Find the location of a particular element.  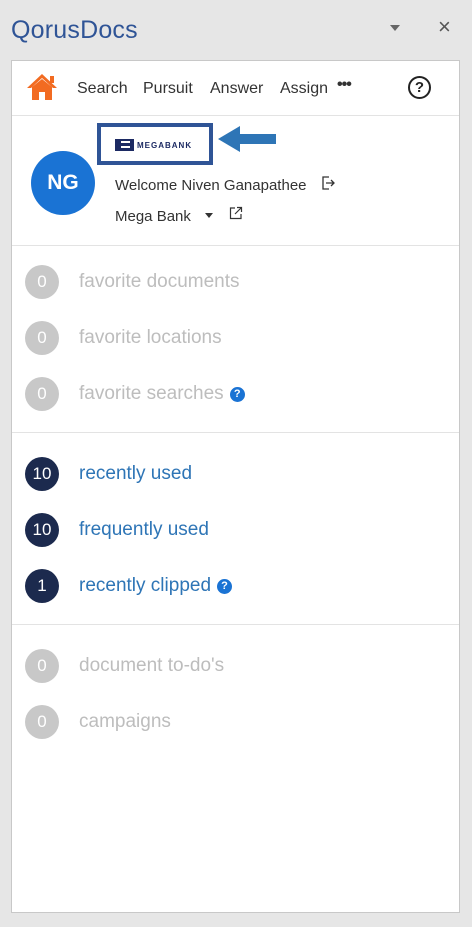

more-icon: ••• is located at coordinates (344, 85).